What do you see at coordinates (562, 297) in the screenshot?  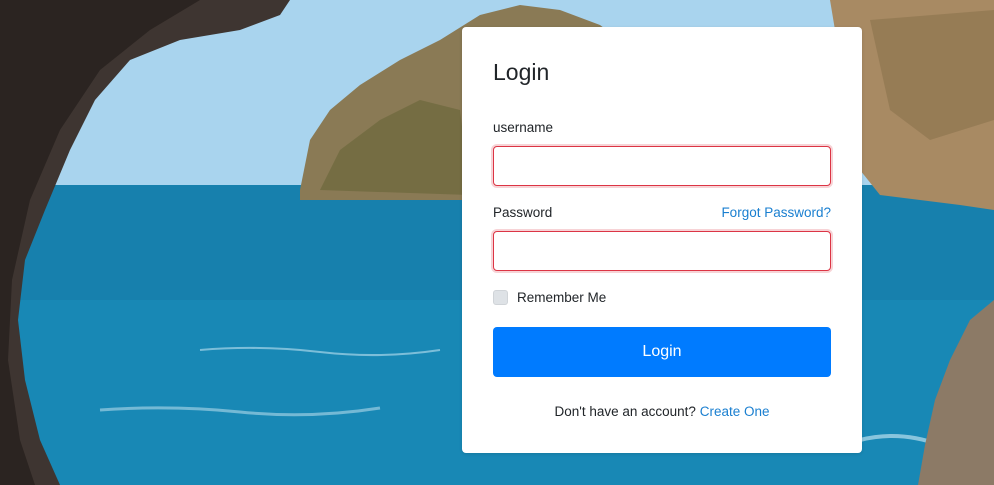 I see `remember-me-label: Remember Me` at bounding box center [562, 297].